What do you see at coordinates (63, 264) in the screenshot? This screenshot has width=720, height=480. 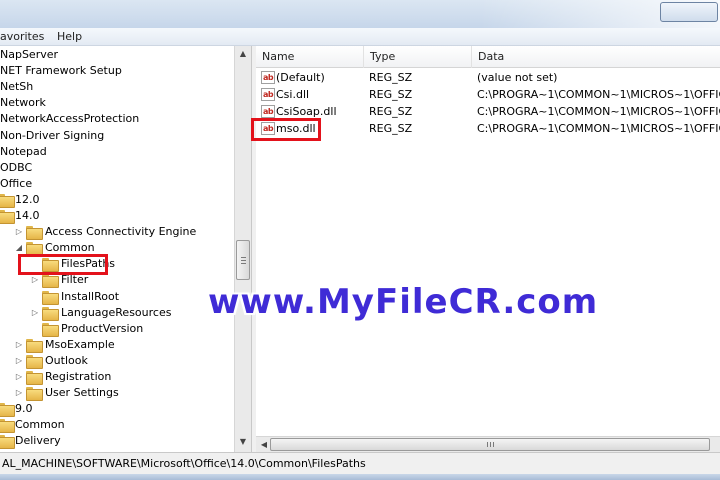 I see `highlight-box-filespaths` at bounding box center [63, 264].